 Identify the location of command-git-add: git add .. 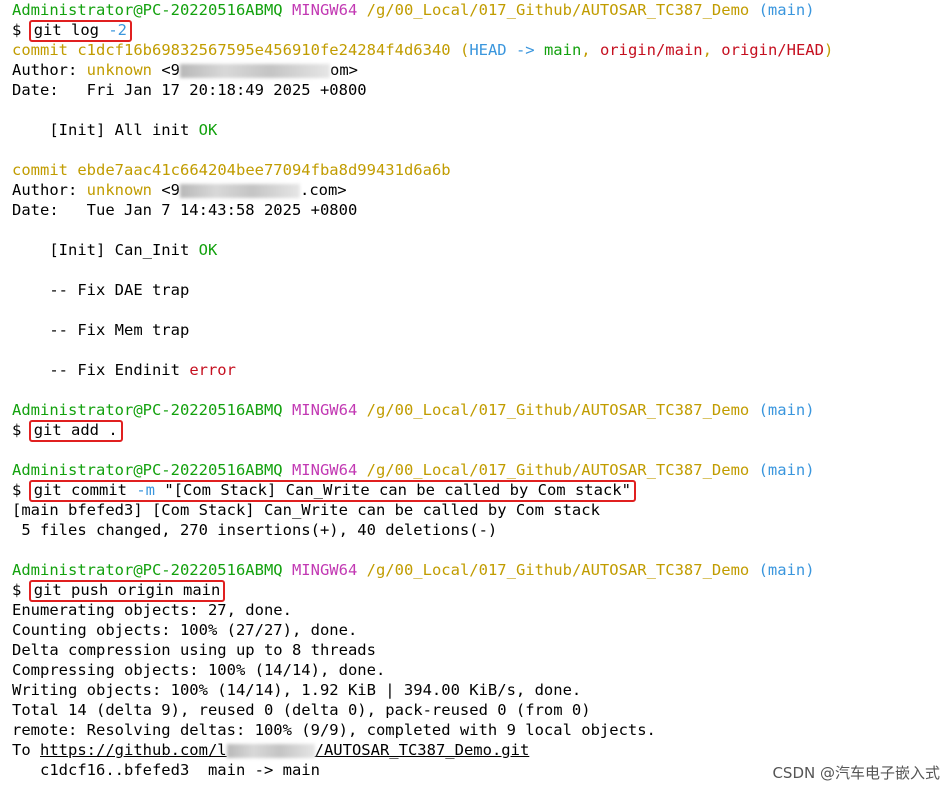
(75, 431).